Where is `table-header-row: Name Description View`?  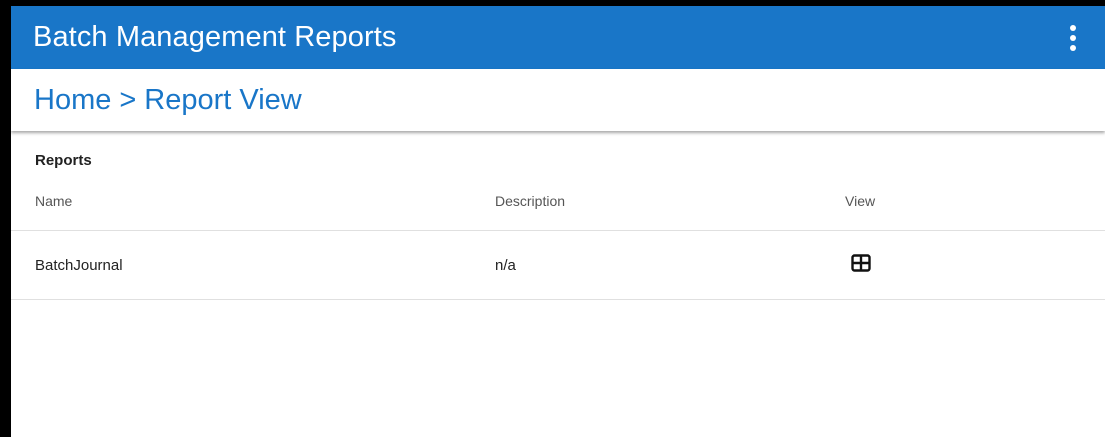
table-header-row: Name Description View is located at coordinates (558, 201).